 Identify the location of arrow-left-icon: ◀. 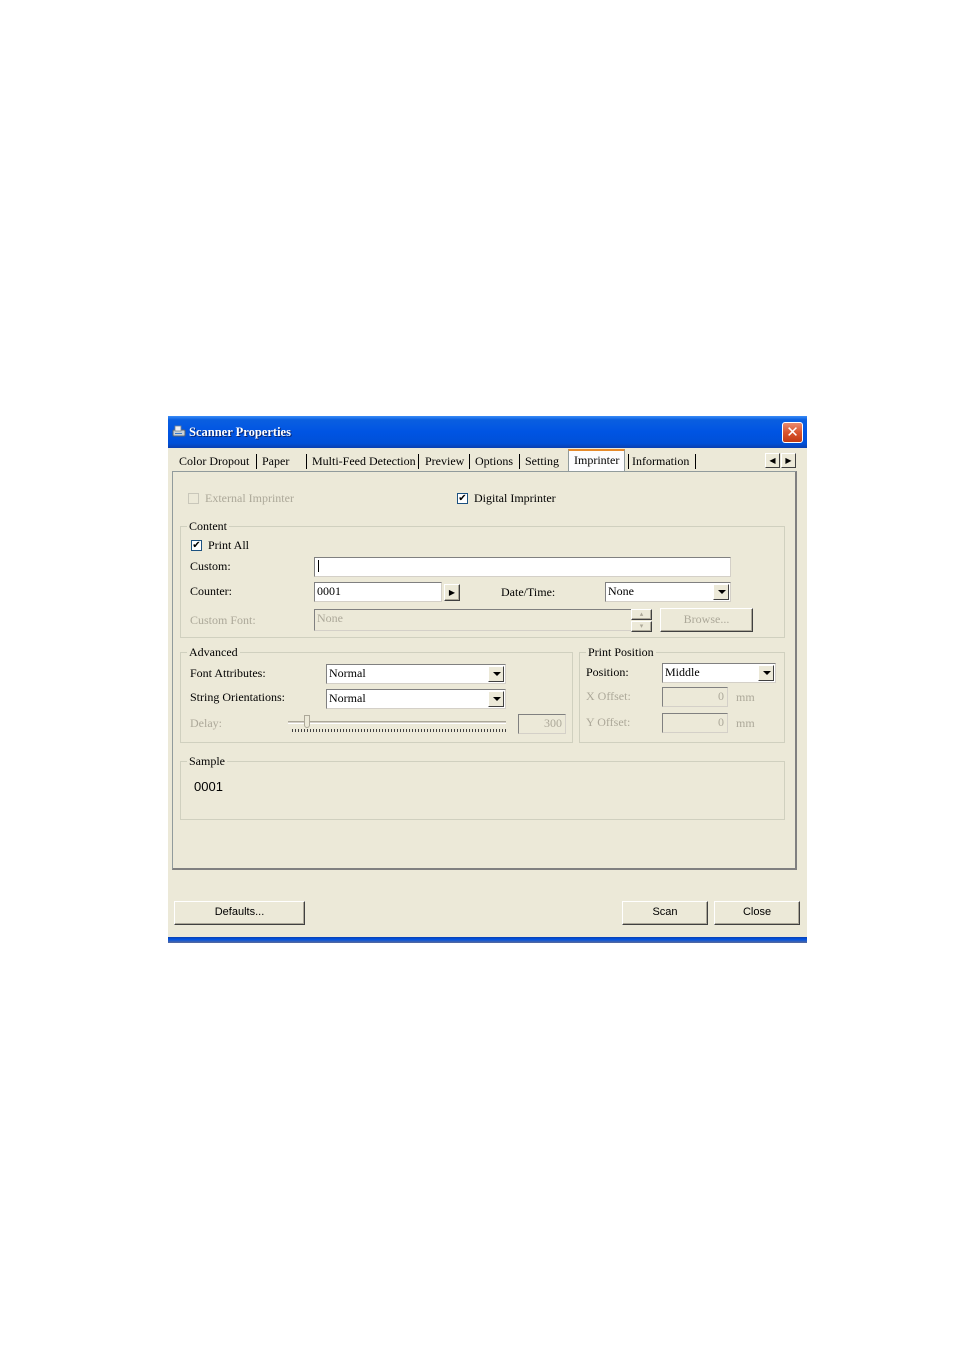
(772, 460).